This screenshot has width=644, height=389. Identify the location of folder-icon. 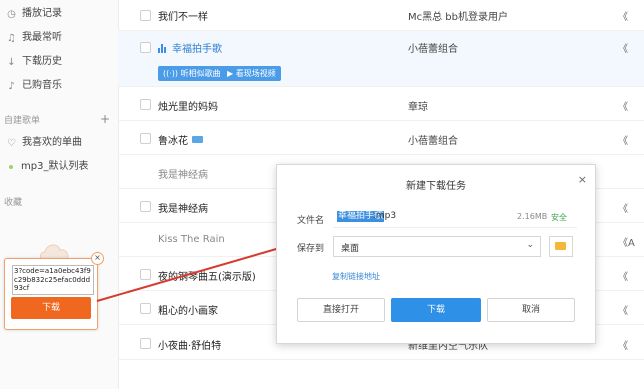
(560, 246).